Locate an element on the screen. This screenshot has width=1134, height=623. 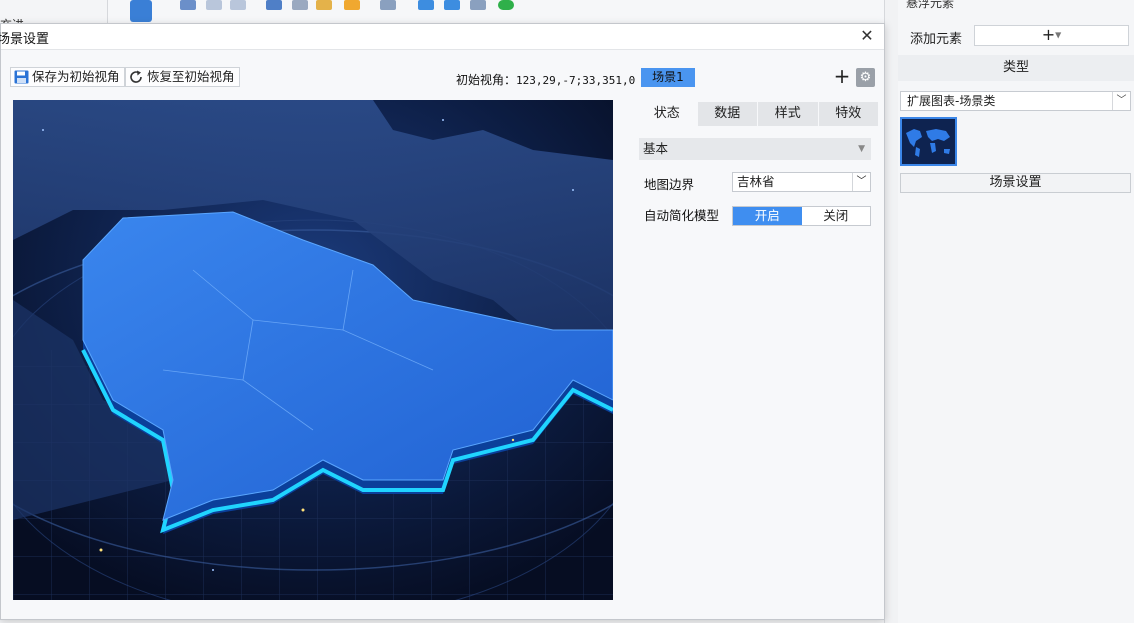
tab-state: 状态 is located at coordinates (667, 114).